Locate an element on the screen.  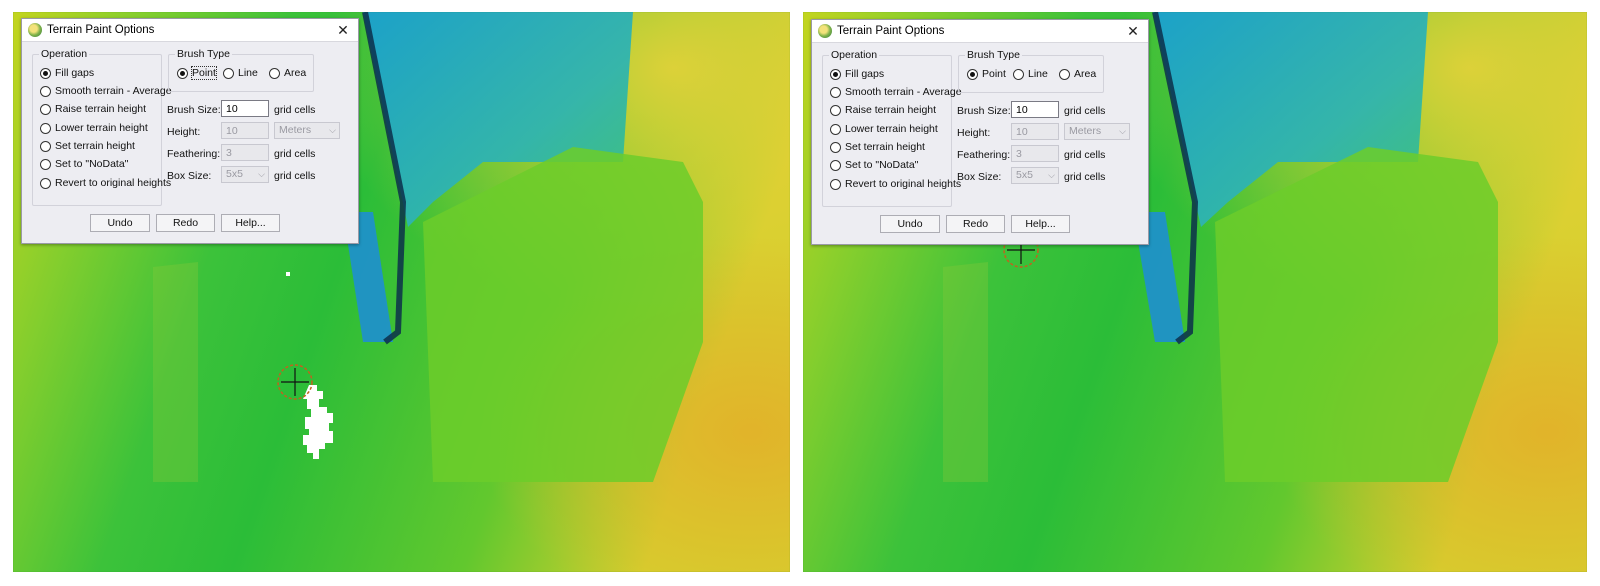
gap-pixel is located at coordinates (288, 274).